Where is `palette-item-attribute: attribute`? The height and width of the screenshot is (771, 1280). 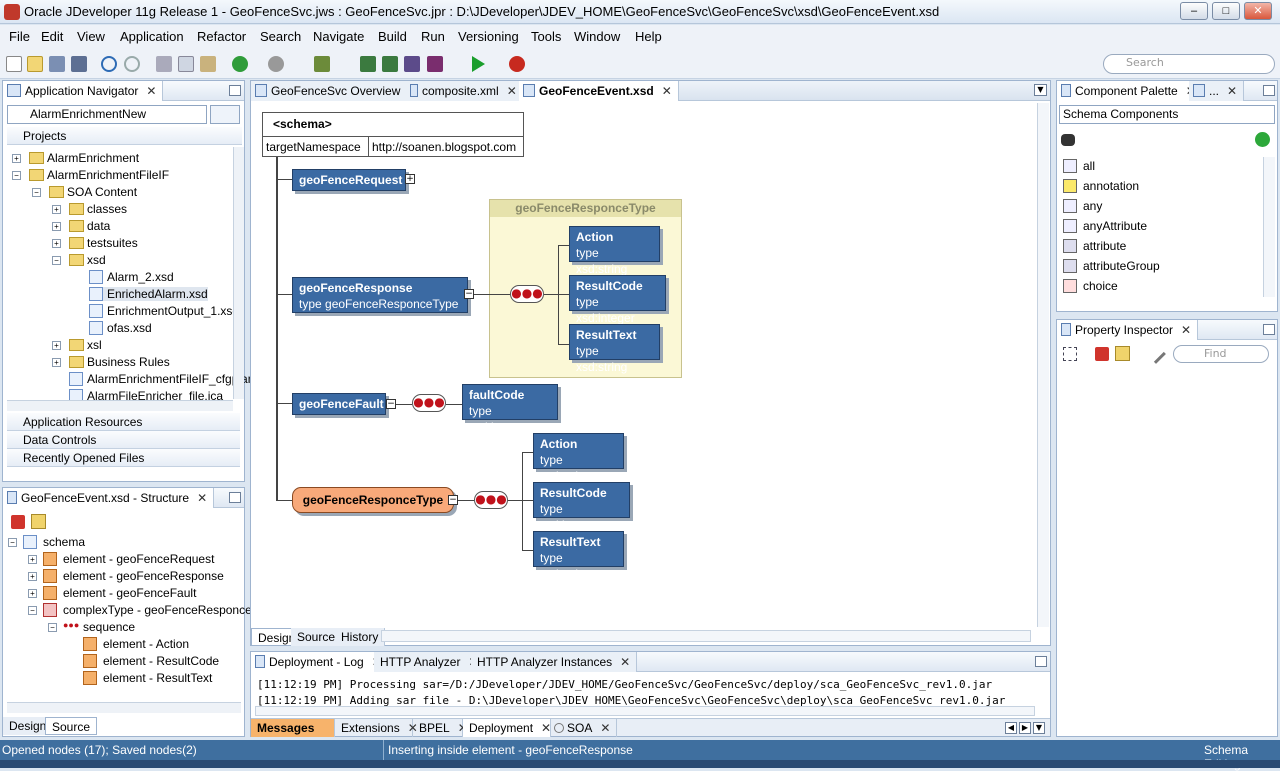
palette-item-attribute: attribute is located at coordinates (1094, 246).